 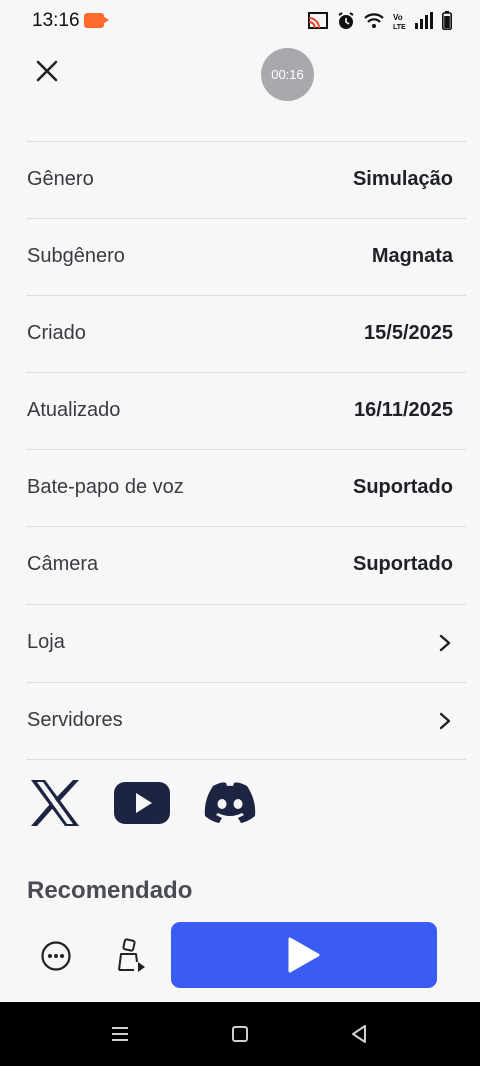 What do you see at coordinates (76, 256) in the screenshot?
I see `detail-label: Subgênero` at bounding box center [76, 256].